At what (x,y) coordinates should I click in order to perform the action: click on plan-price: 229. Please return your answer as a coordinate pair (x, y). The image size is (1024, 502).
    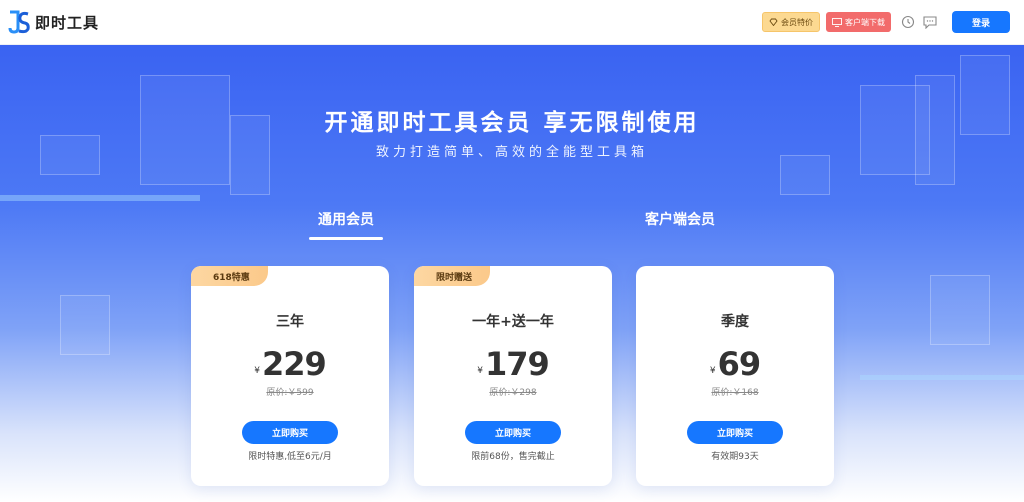
    Looking at the image, I should click on (294, 364).